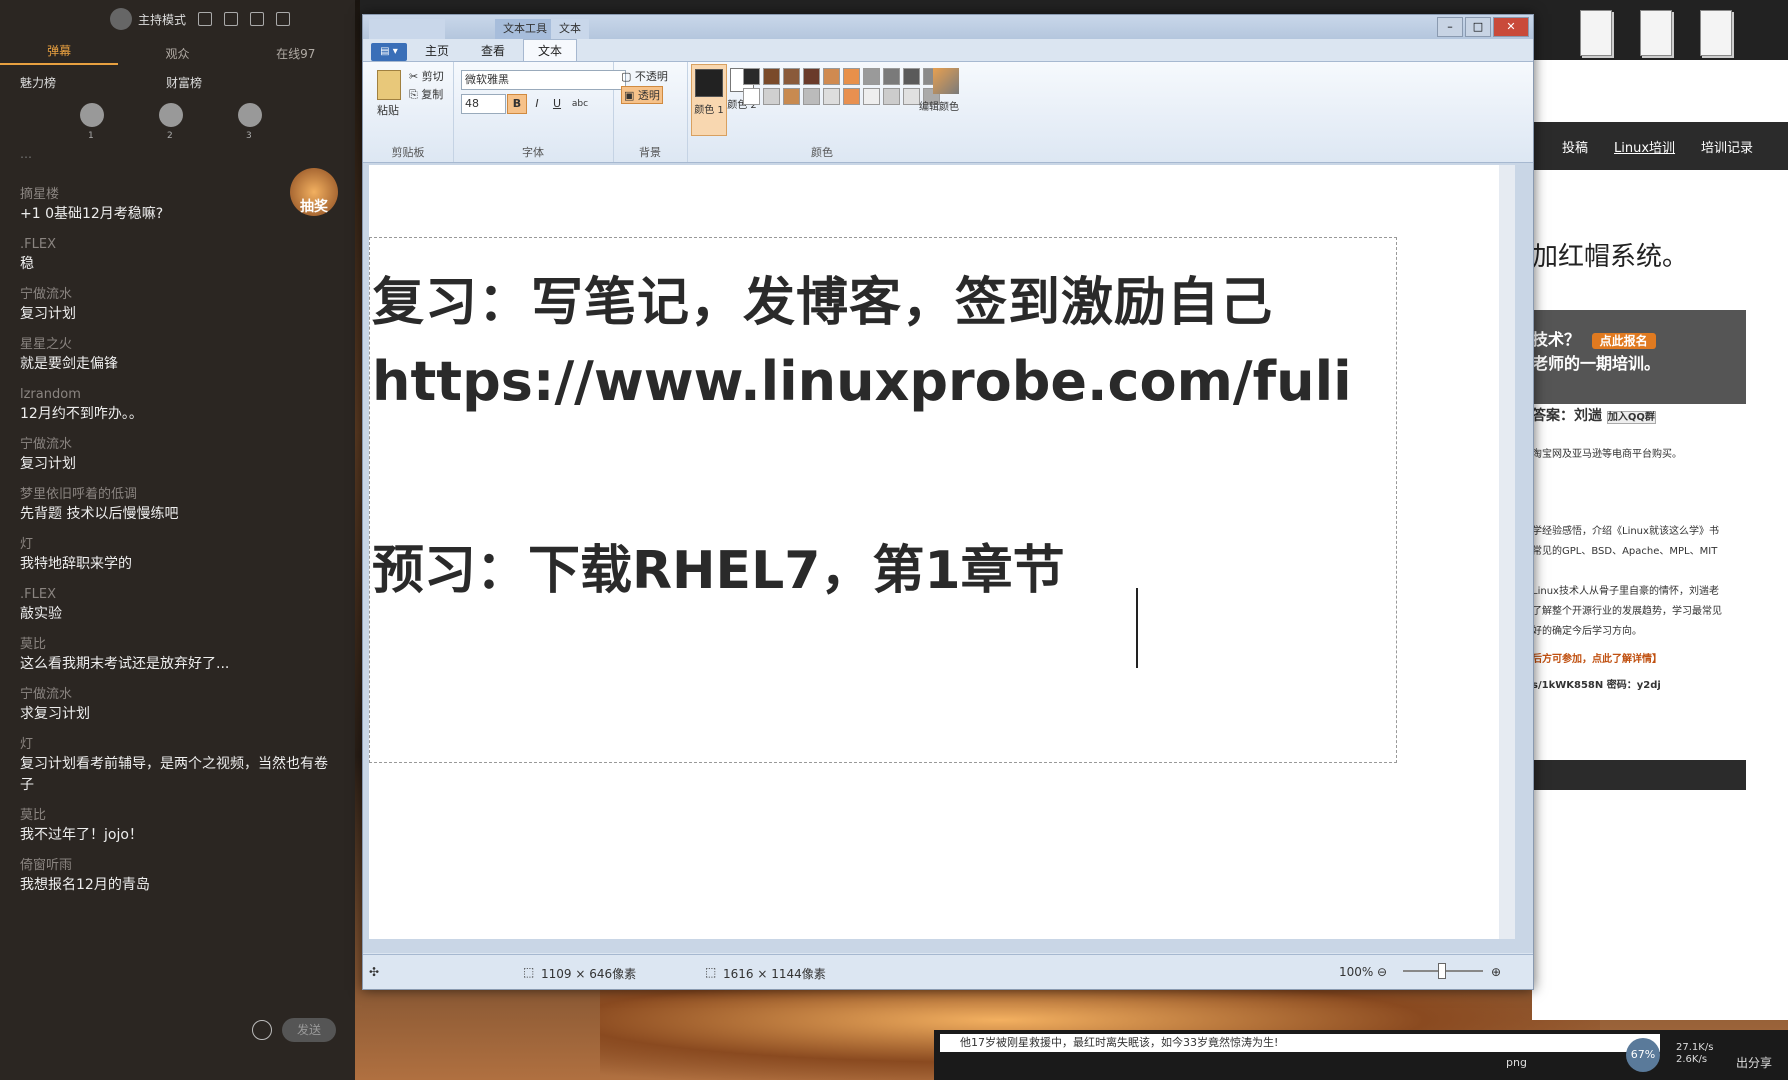  I want to click on nav-item-linux-training: Linux培训, so click(1644, 146).